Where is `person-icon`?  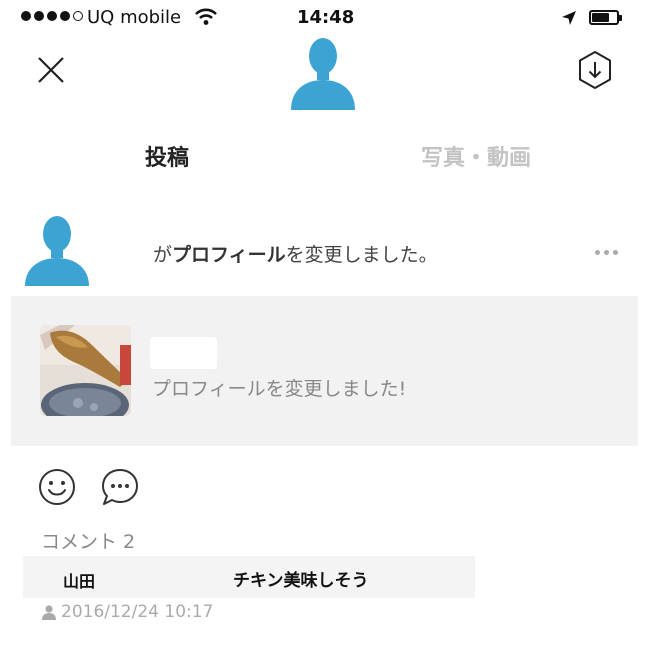
person-icon is located at coordinates (49, 612).